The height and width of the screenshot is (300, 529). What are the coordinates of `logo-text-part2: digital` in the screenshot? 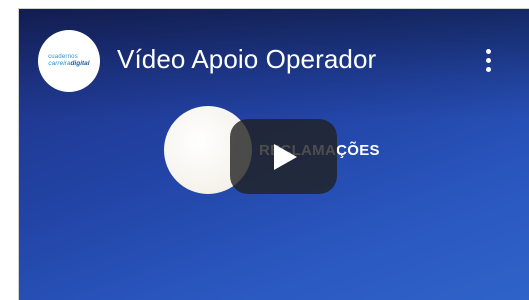 It's located at (80, 64).